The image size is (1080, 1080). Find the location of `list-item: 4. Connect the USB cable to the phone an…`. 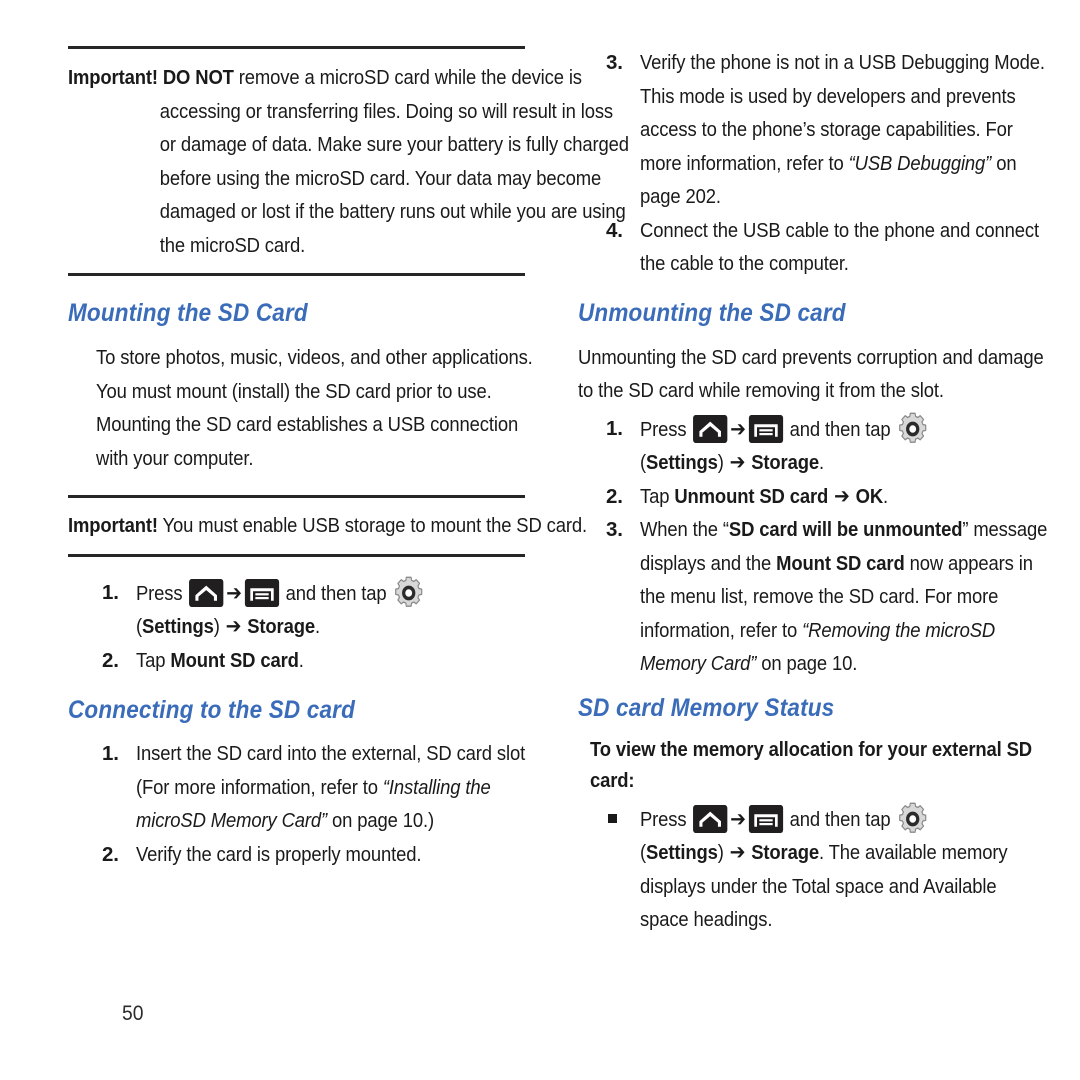

list-item: 4. Connect the USB cable to the phone an… is located at coordinates (813, 247).